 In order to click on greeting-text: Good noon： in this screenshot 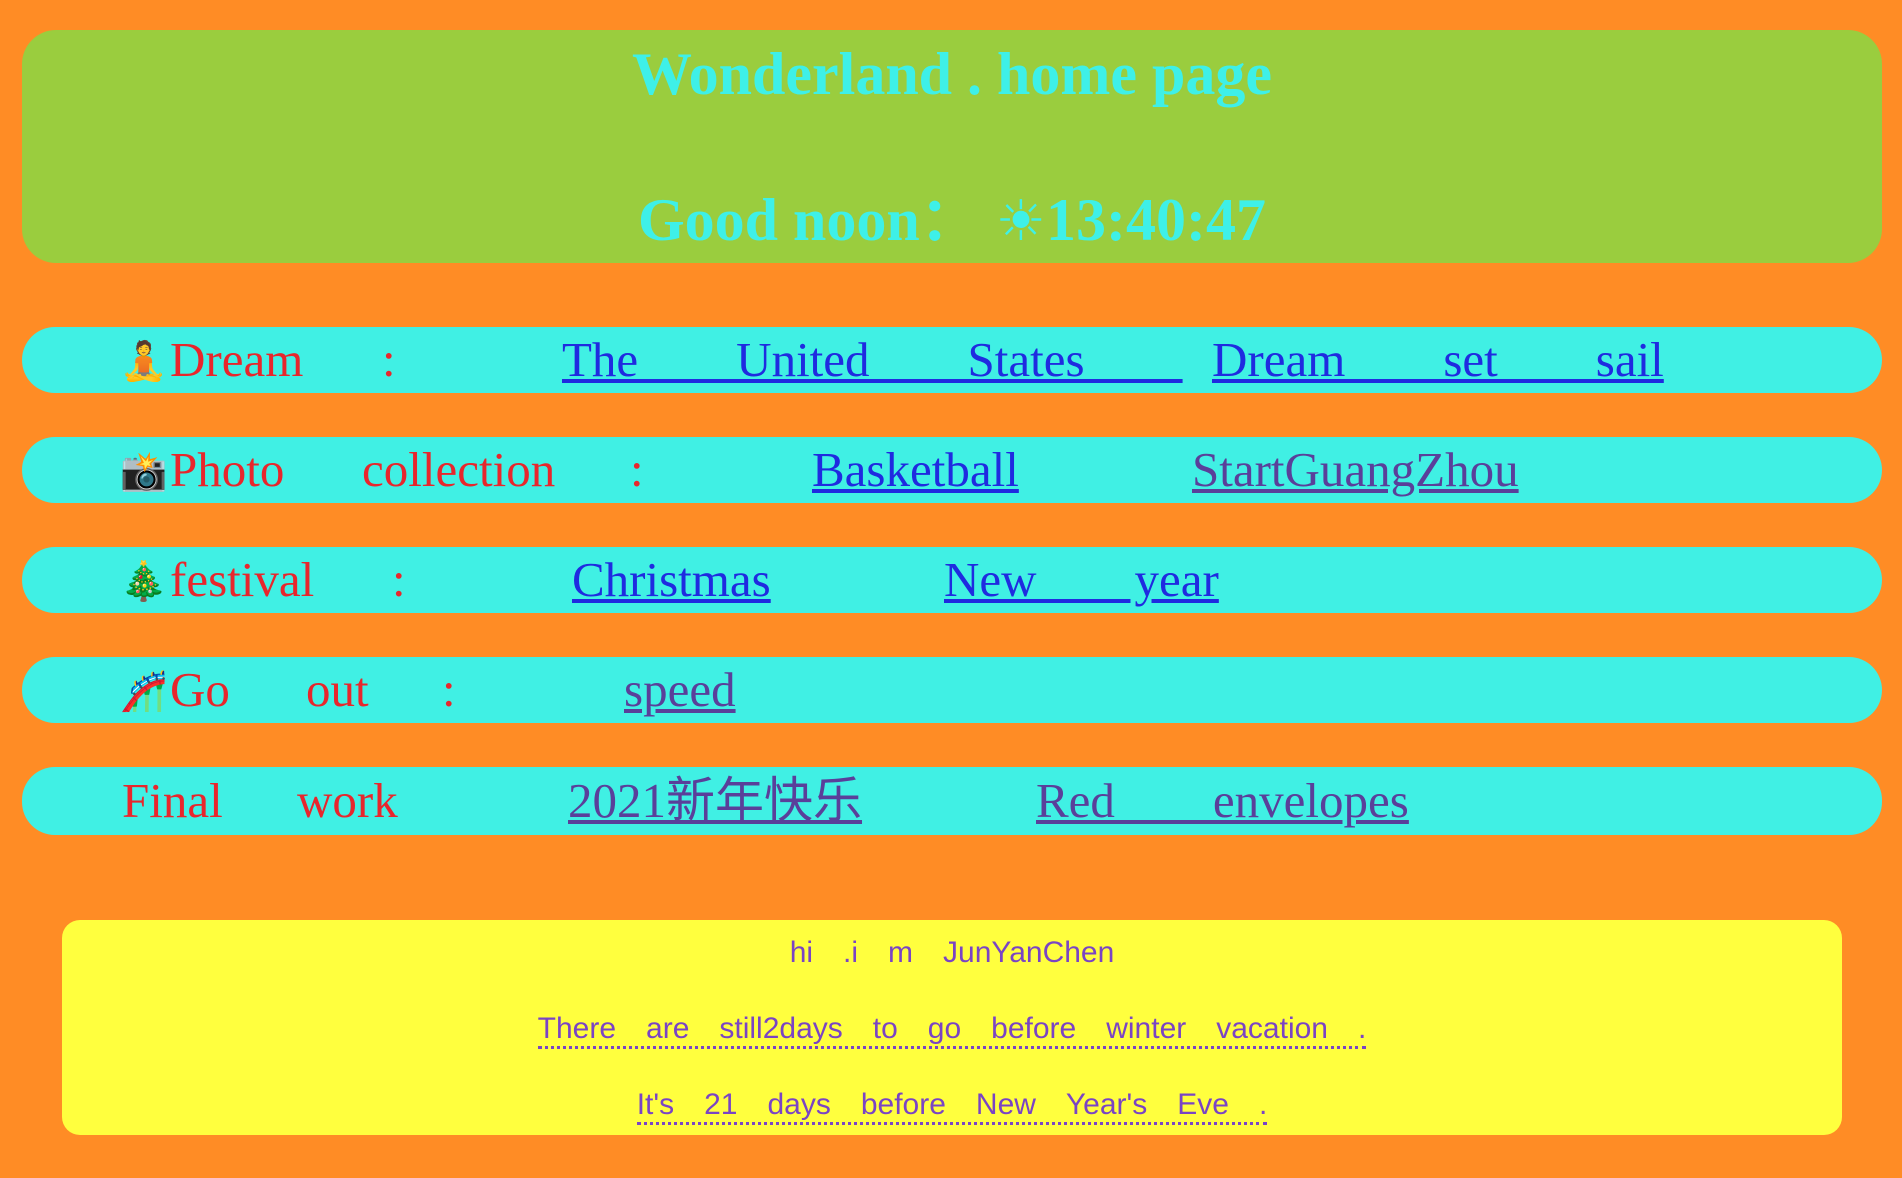, I will do `click(809, 220)`.